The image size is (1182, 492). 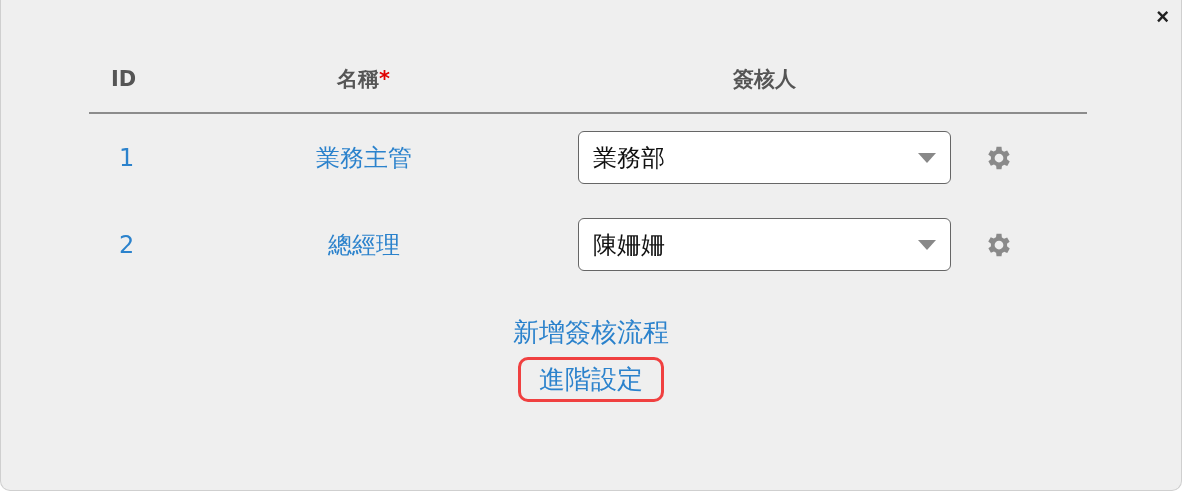 What do you see at coordinates (591, 380) in the screenshot?
I see `link: 進階設定` at bounding box center [591, 380].